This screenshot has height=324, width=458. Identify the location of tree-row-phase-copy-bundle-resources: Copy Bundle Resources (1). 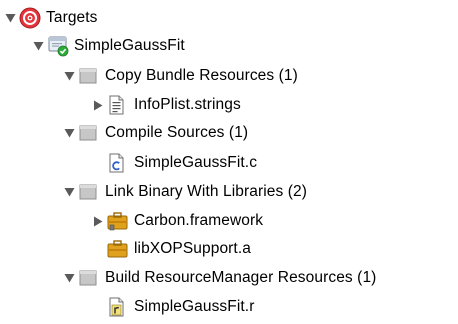
(180, 76).